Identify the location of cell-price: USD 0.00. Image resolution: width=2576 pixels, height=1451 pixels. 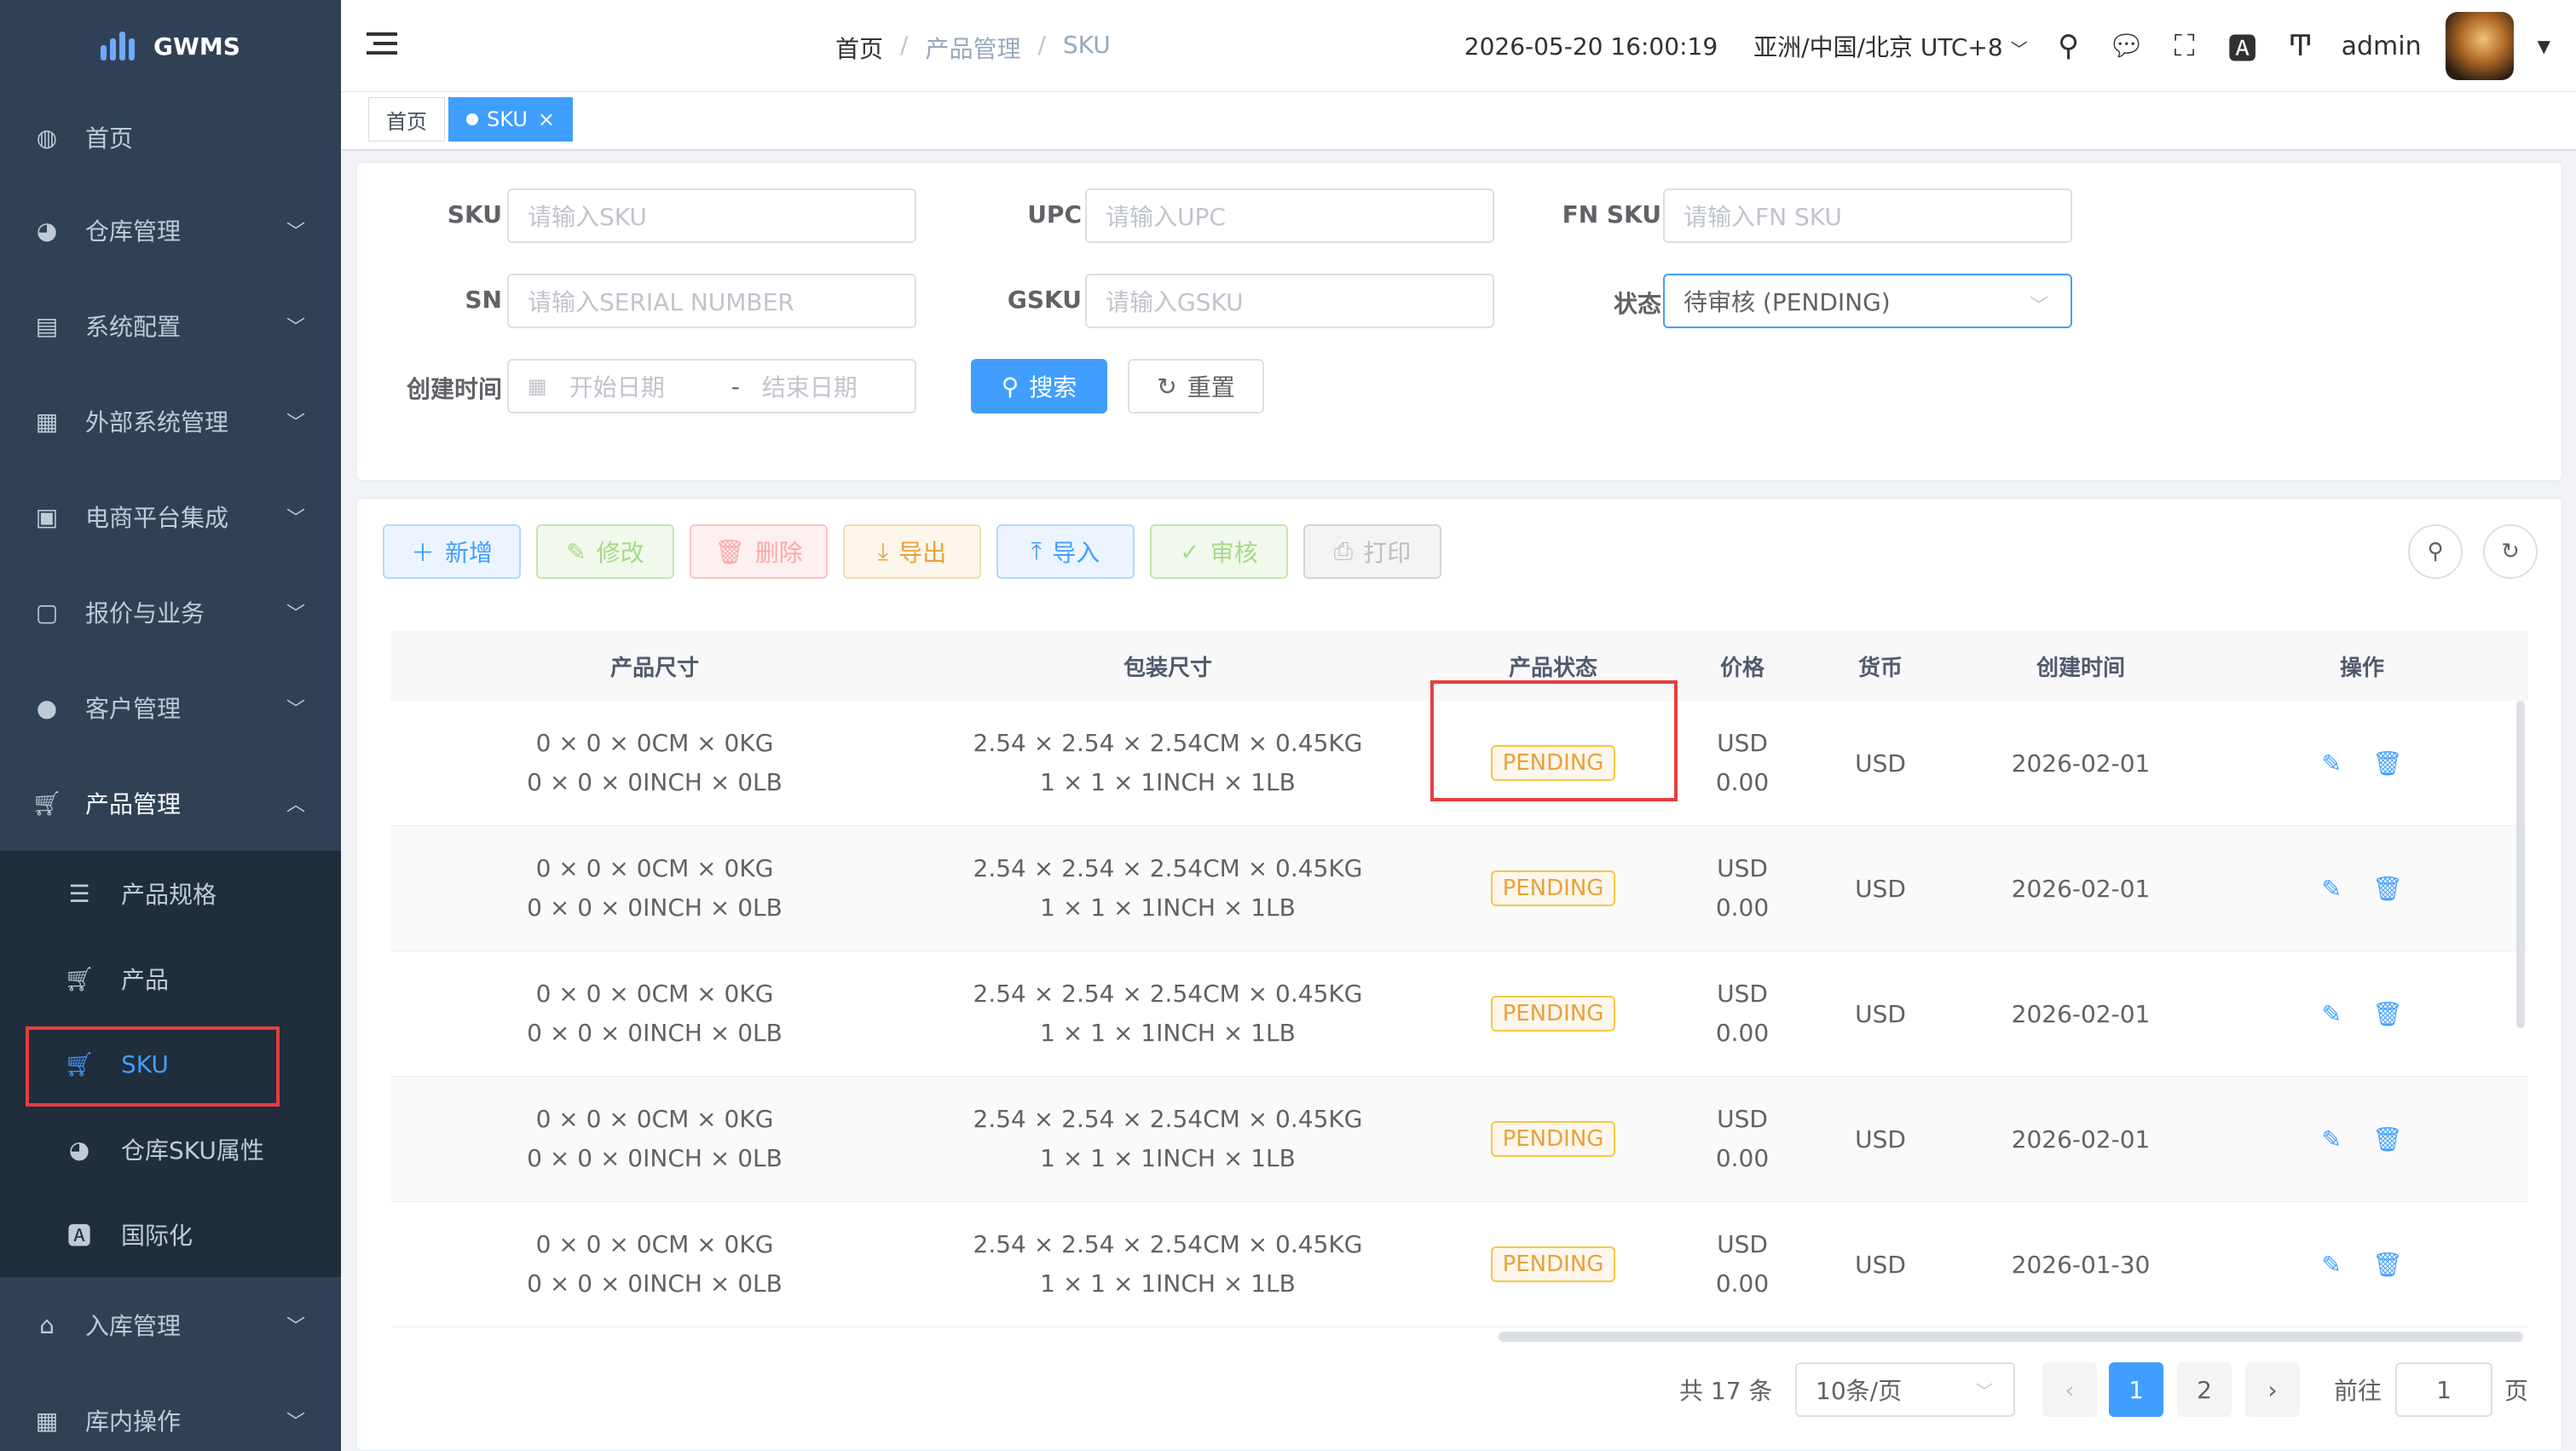
(1742, 1013).